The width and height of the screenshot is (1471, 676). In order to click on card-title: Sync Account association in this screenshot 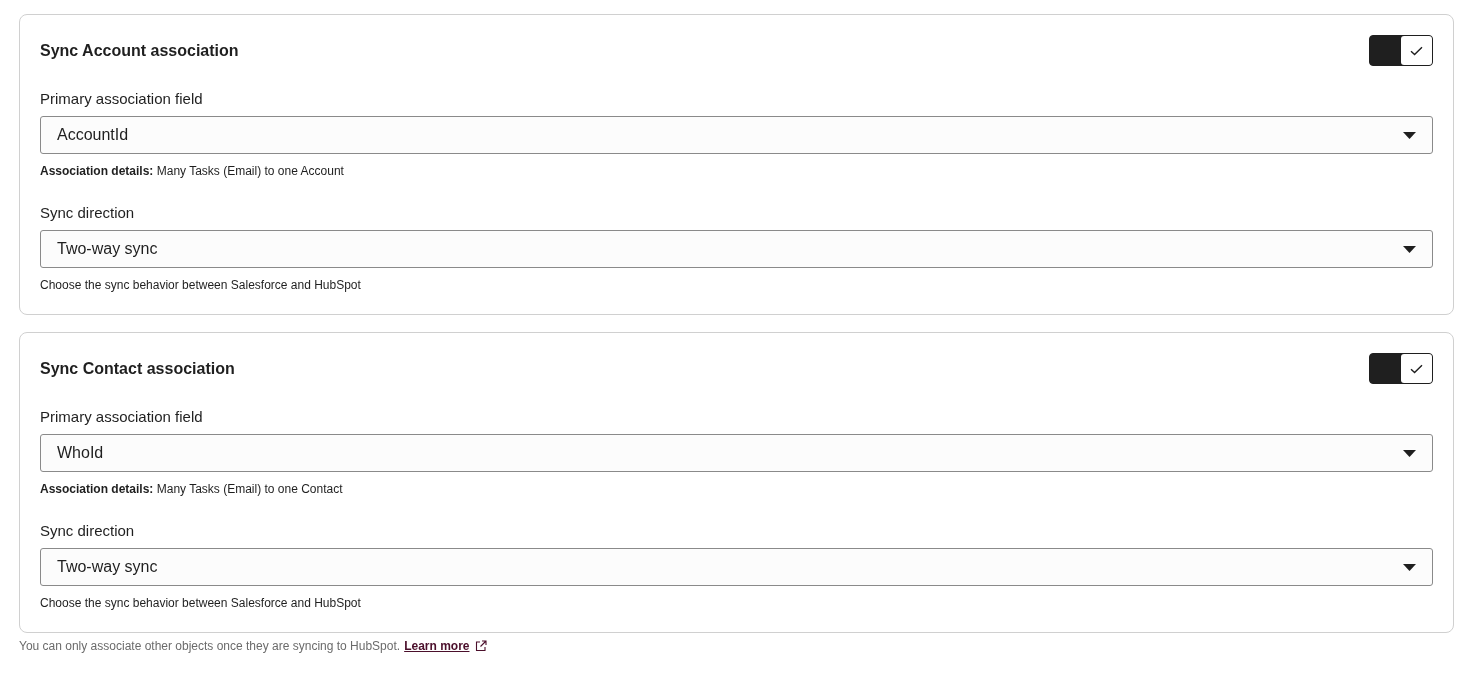, I will do `click(139, 50)`.